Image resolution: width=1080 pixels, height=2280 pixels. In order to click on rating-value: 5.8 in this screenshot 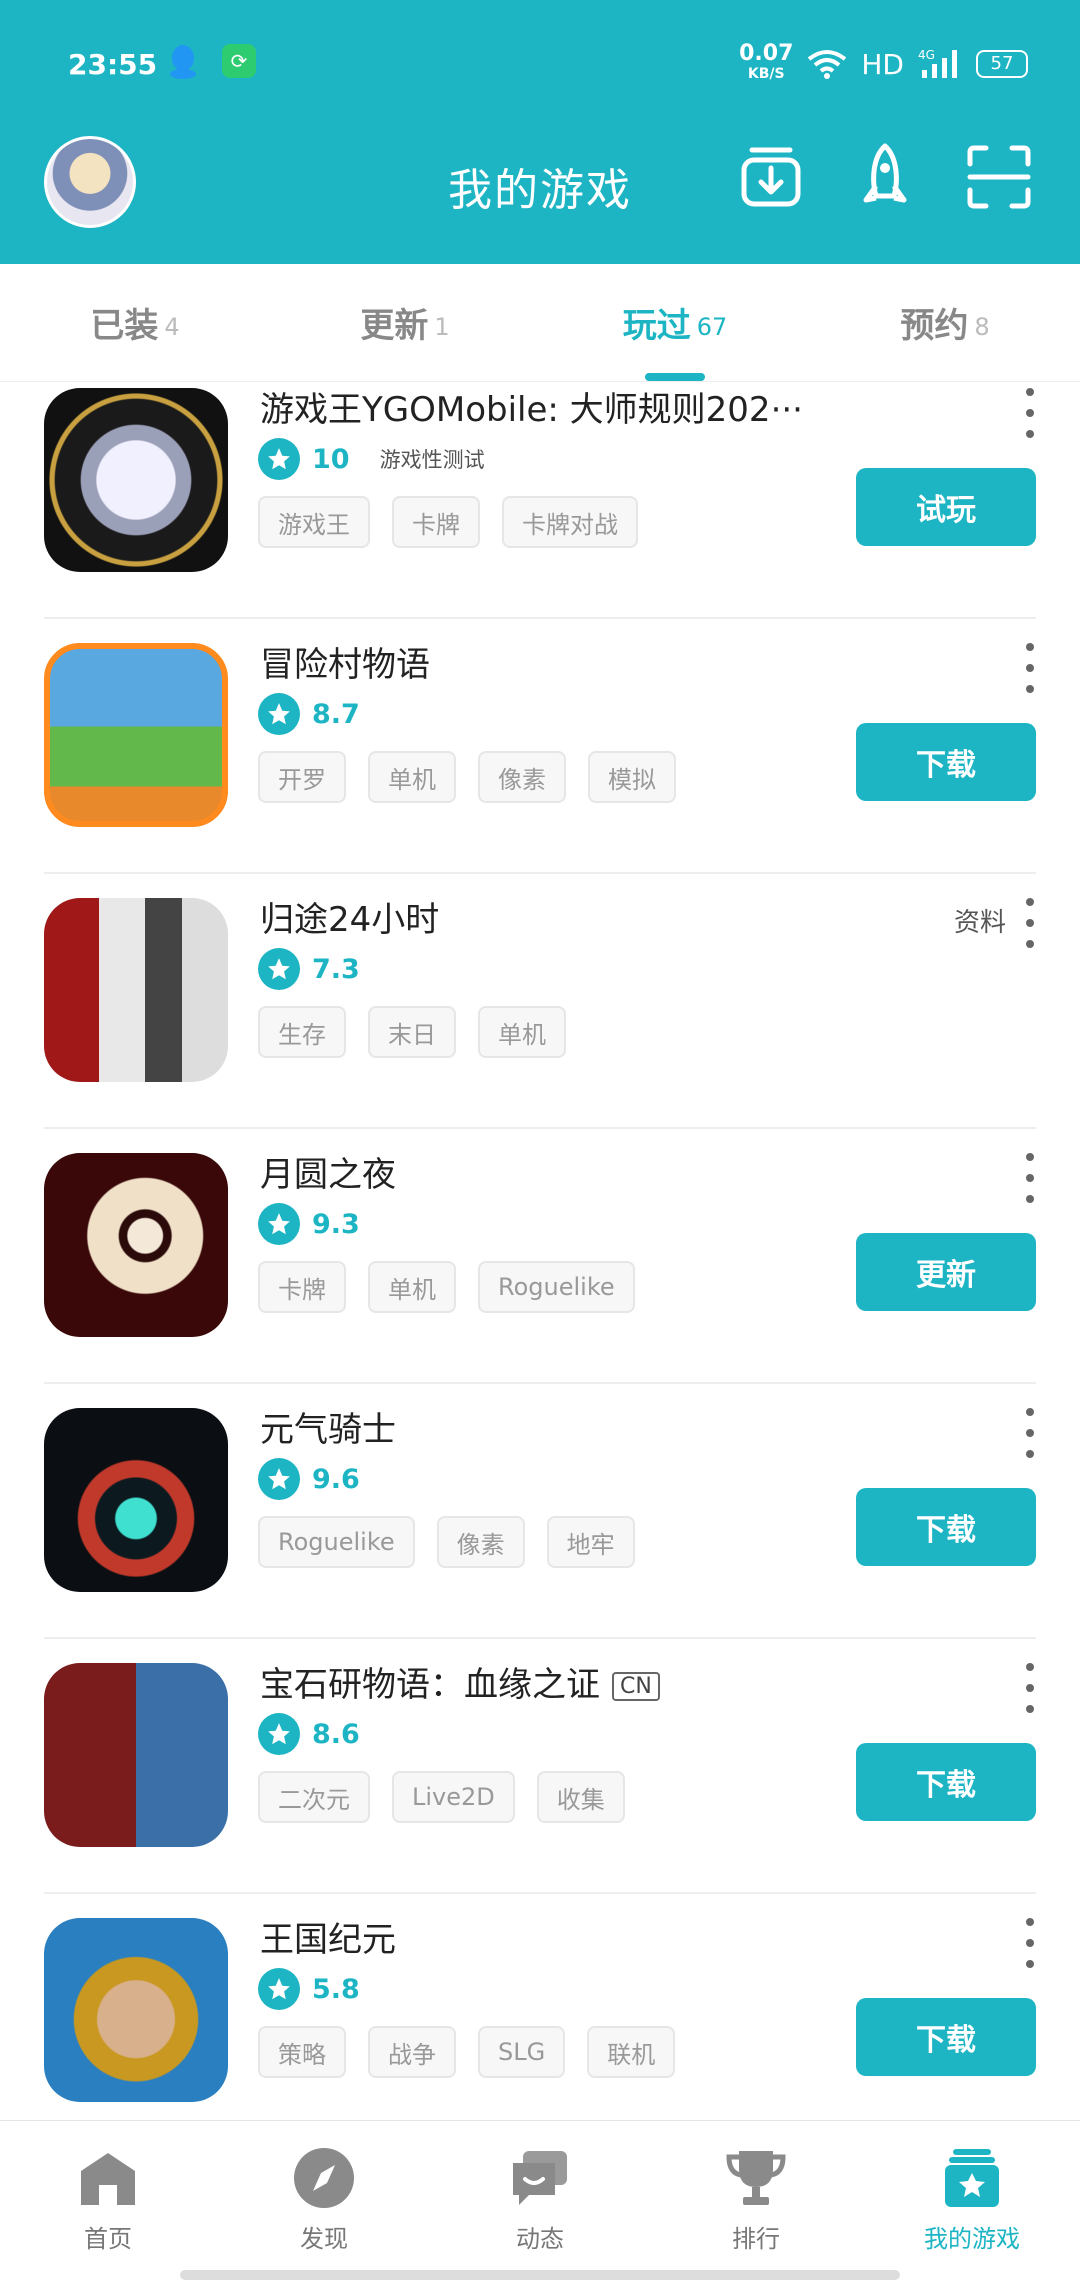, I will do `click(336, 1989)`.